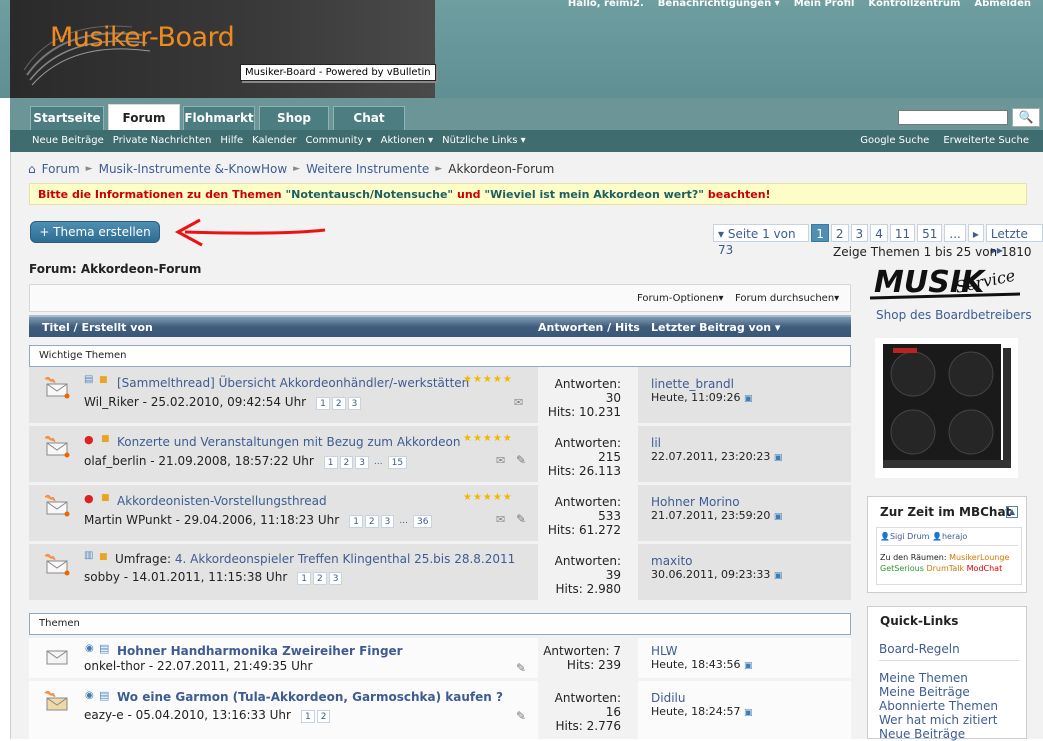  What do you see at coordinates (61, 169) in the screenshot?
I see `breadcrumb-forum: Forum` at bounding box center [61, 169].